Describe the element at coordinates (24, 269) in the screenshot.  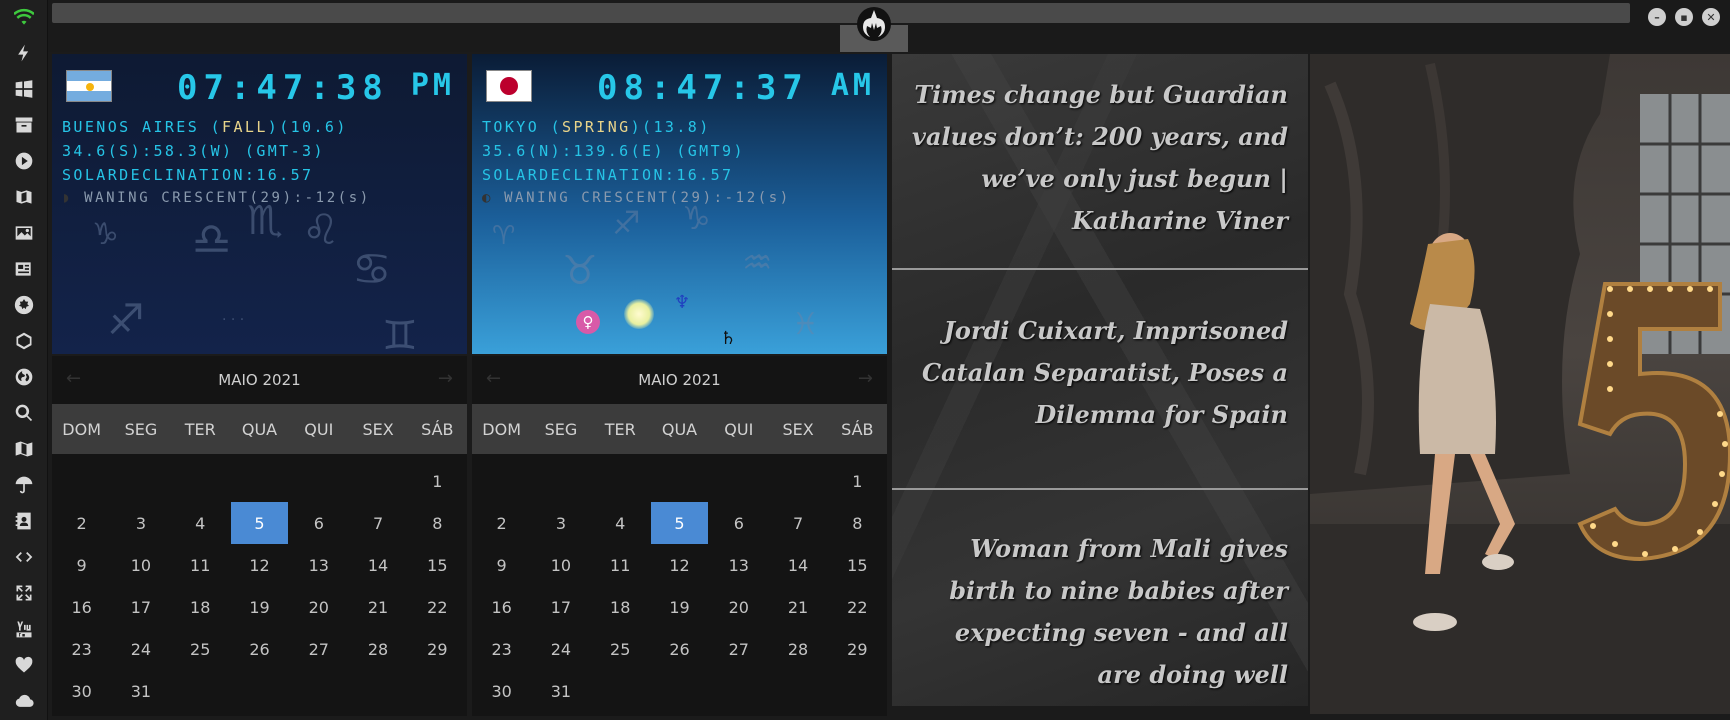
I see `news-icon` at that location.